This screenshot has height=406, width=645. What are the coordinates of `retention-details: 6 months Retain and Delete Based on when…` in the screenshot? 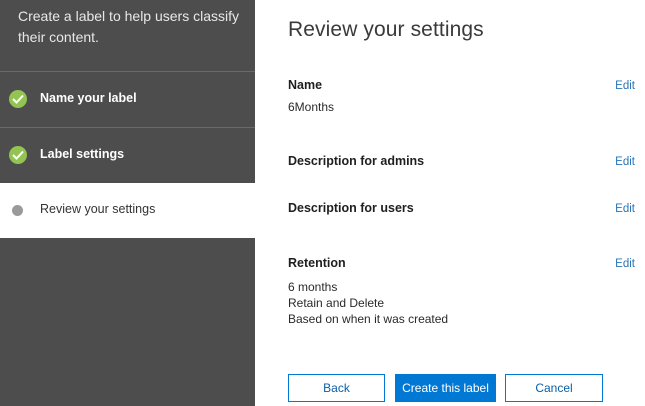 It's located at (368, 303).